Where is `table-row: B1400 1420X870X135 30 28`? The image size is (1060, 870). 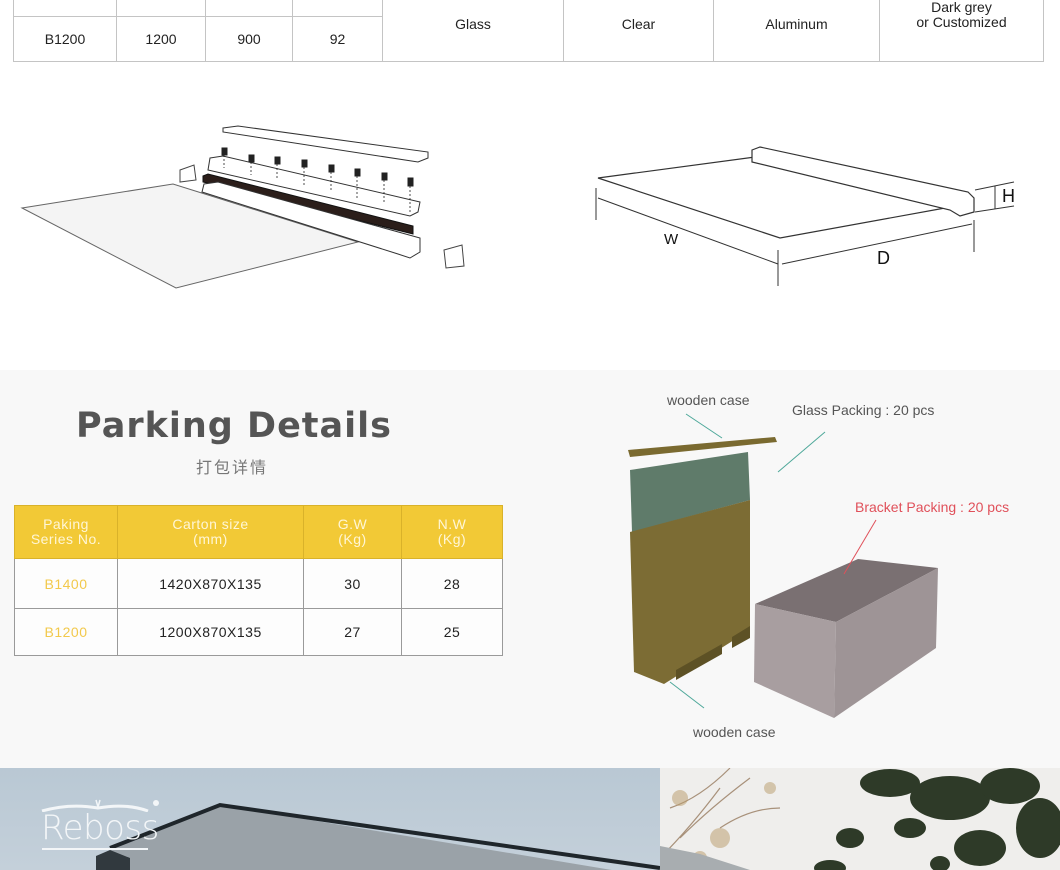
table-row: B1400 1420X870X135 30 28 is located at coordinates (258, 583).